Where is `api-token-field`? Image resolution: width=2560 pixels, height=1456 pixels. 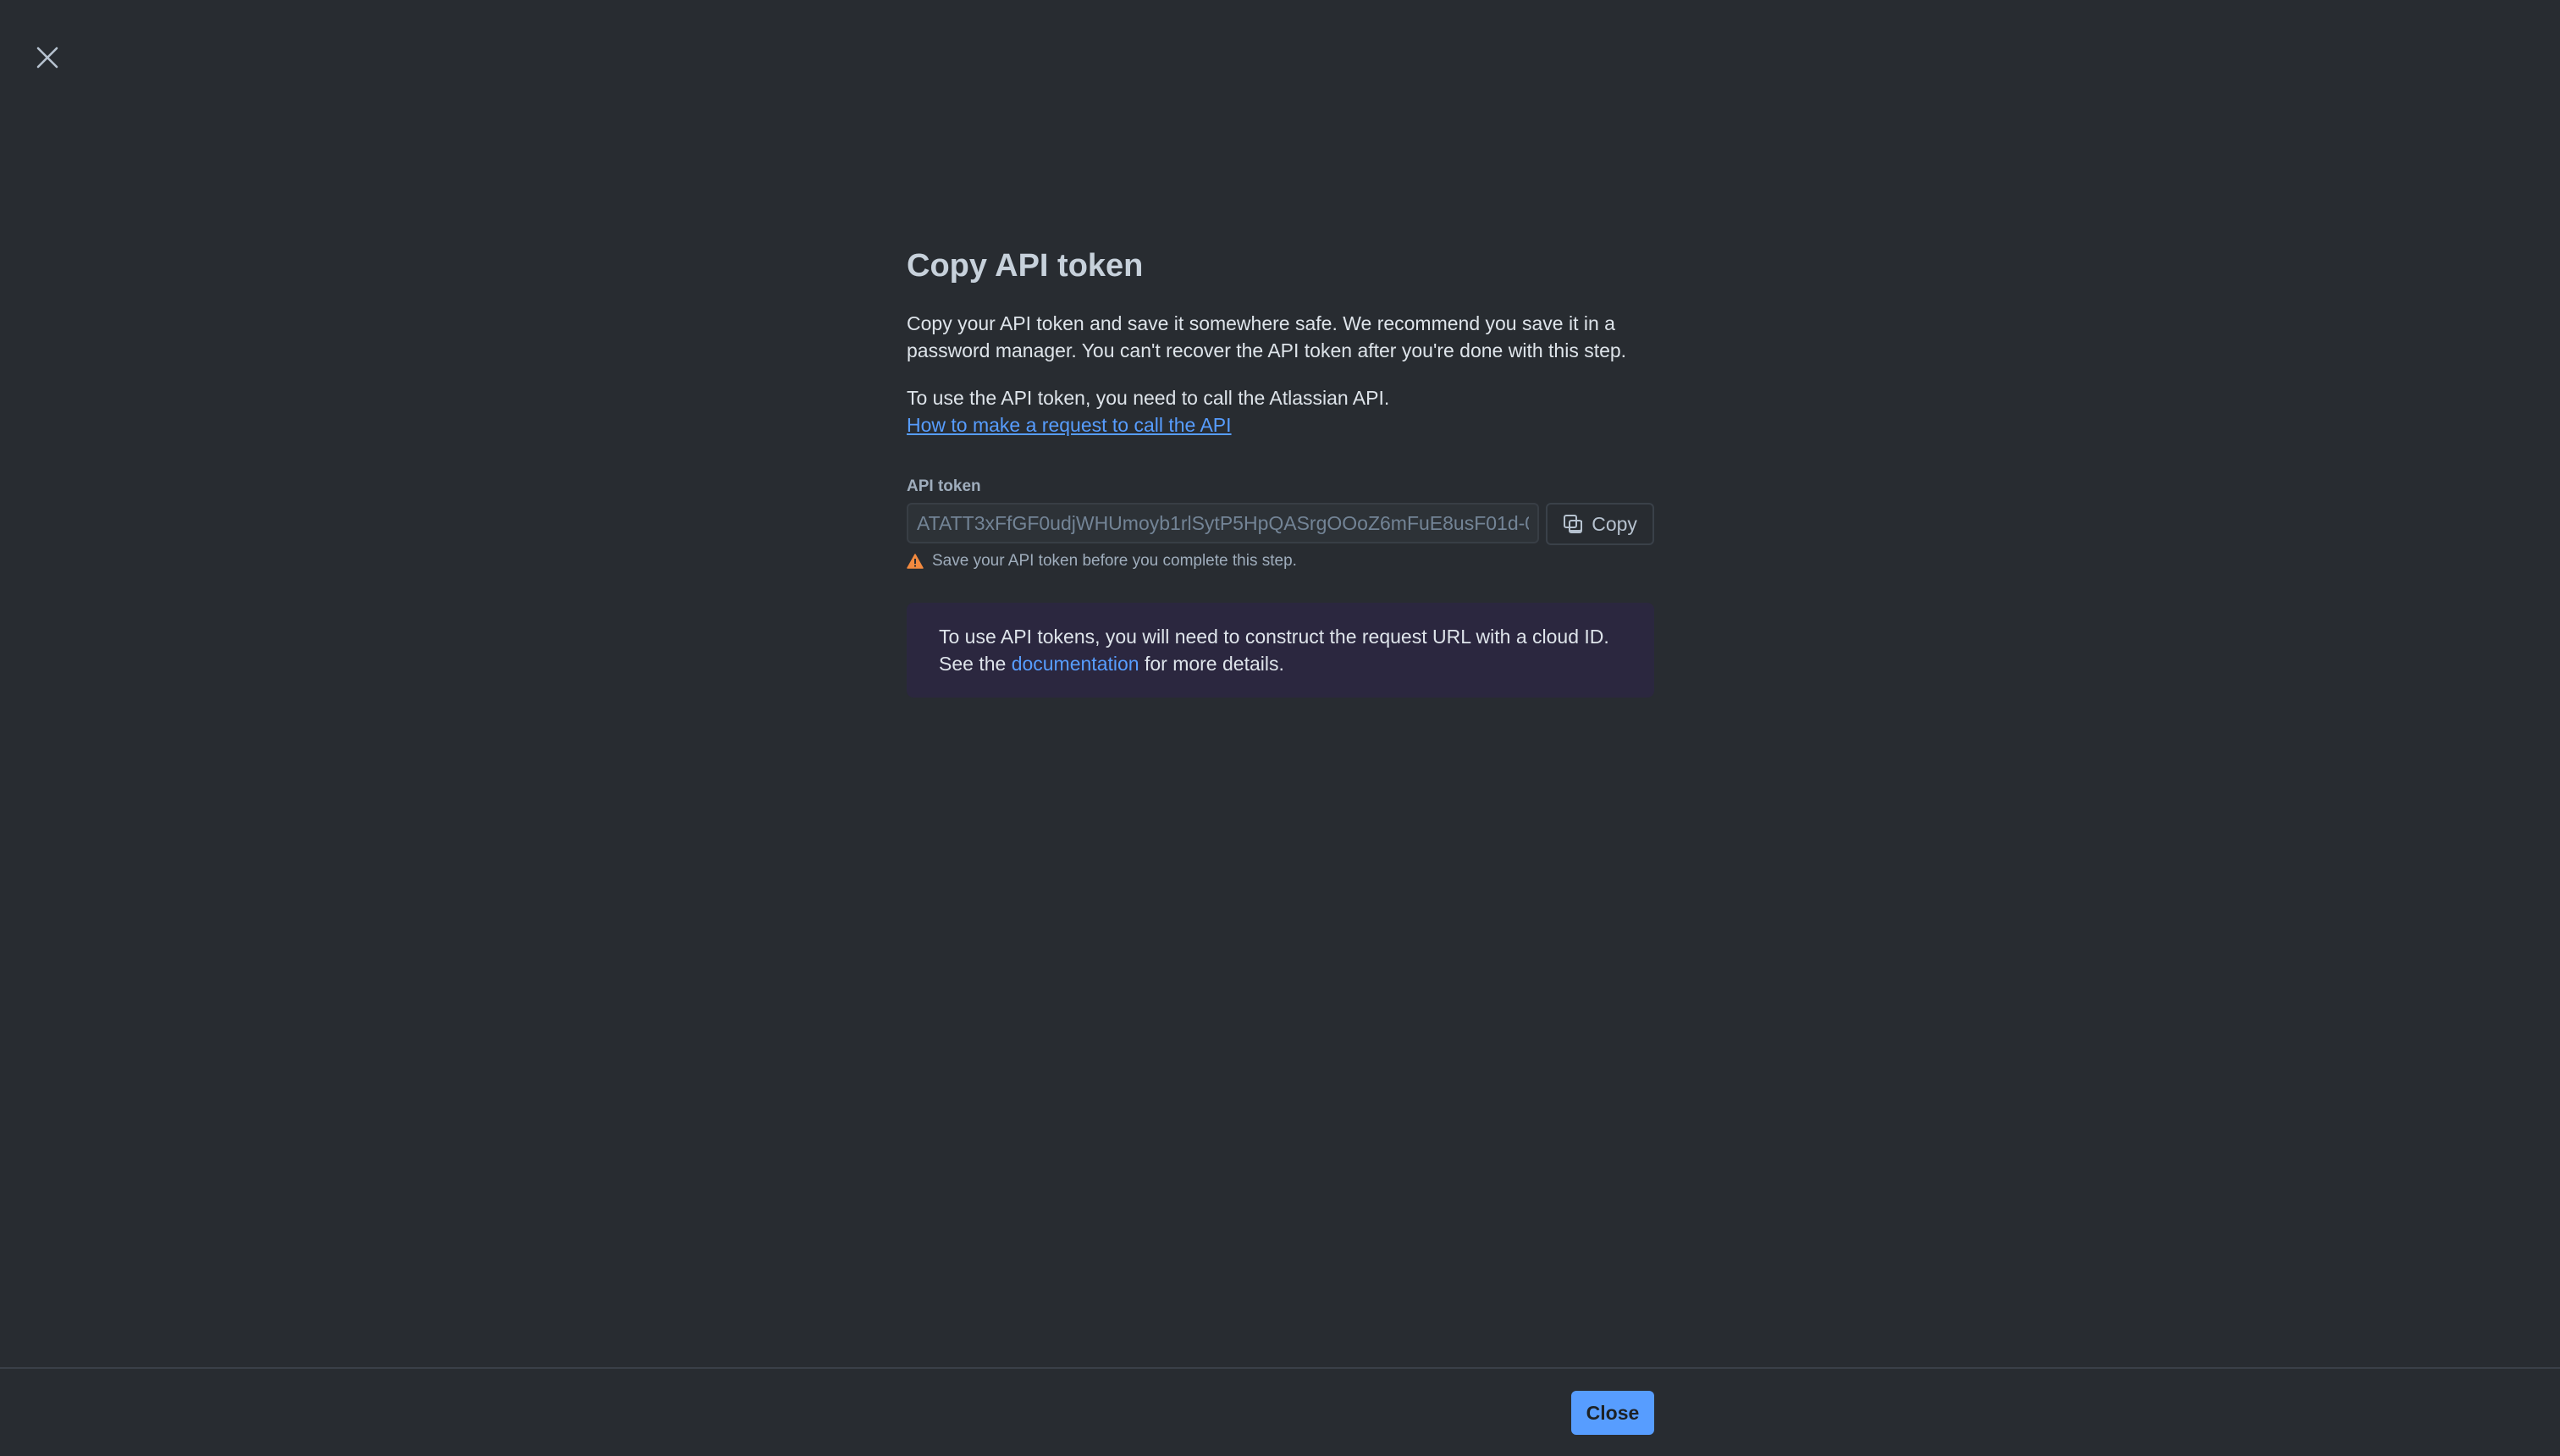
api-token-field is located at coordinates (1223, 523).